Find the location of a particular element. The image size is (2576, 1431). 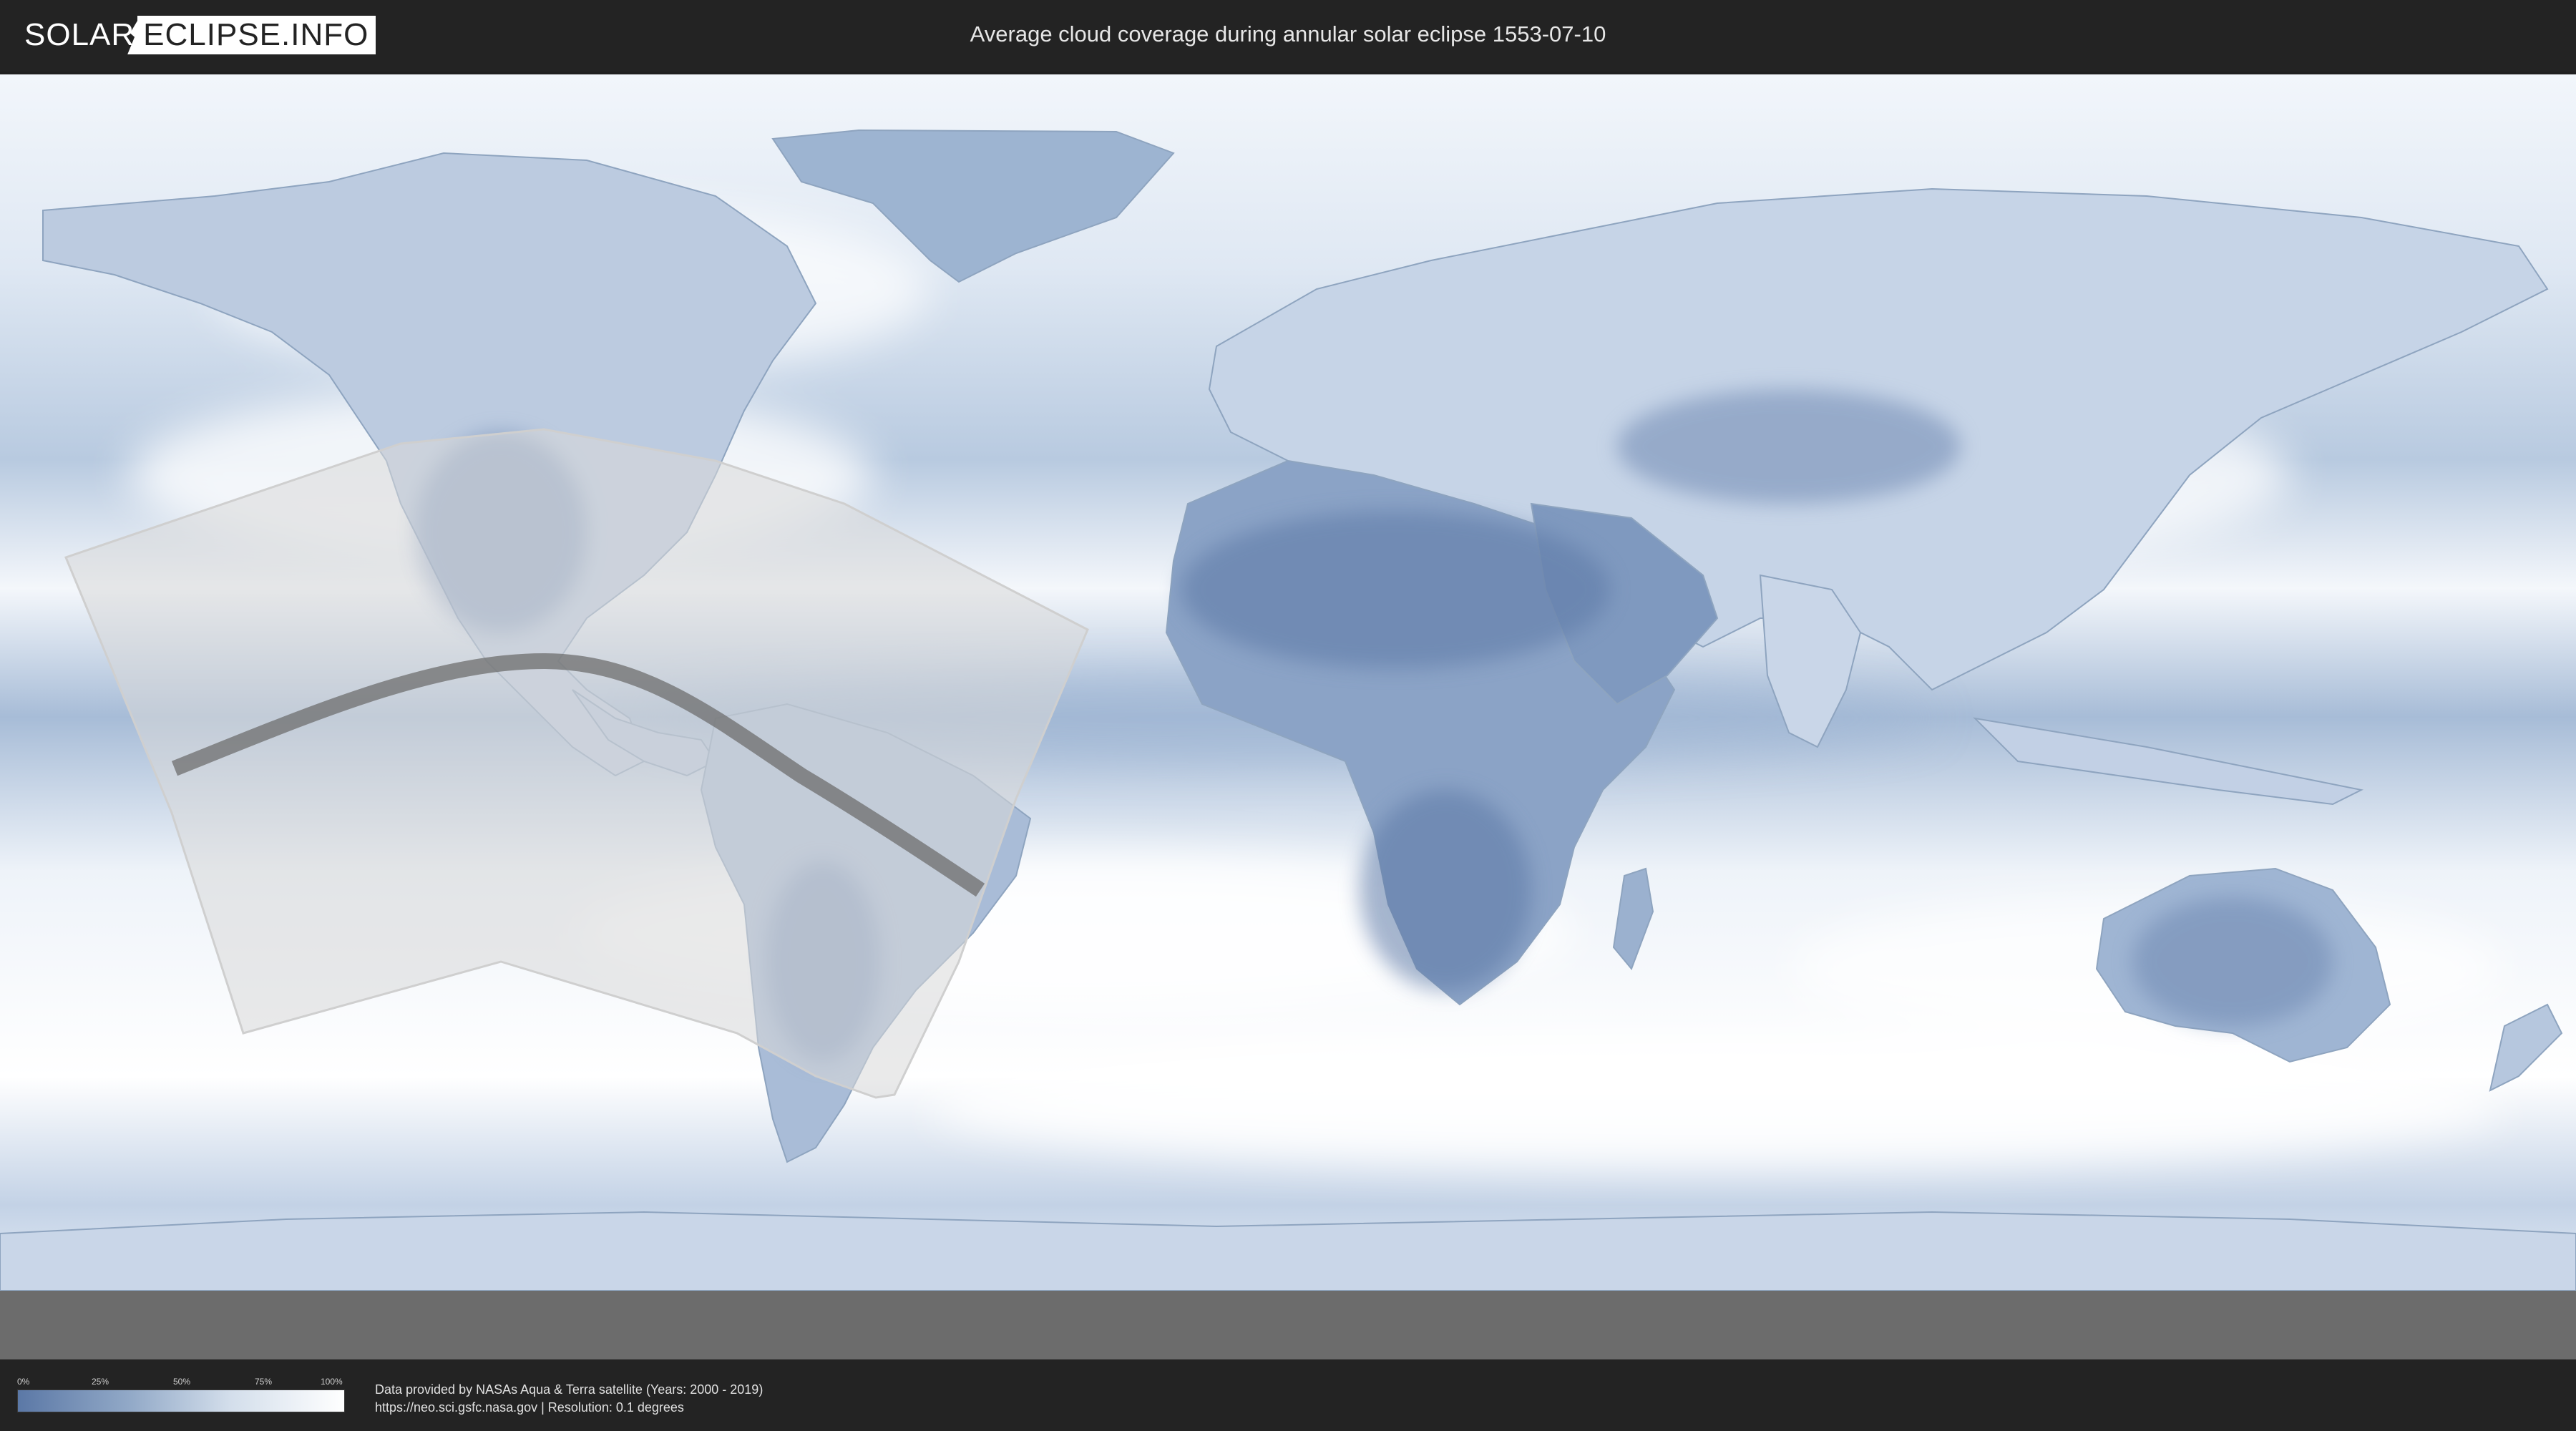

legend-color-bar is located at coordinates (181, 1401).